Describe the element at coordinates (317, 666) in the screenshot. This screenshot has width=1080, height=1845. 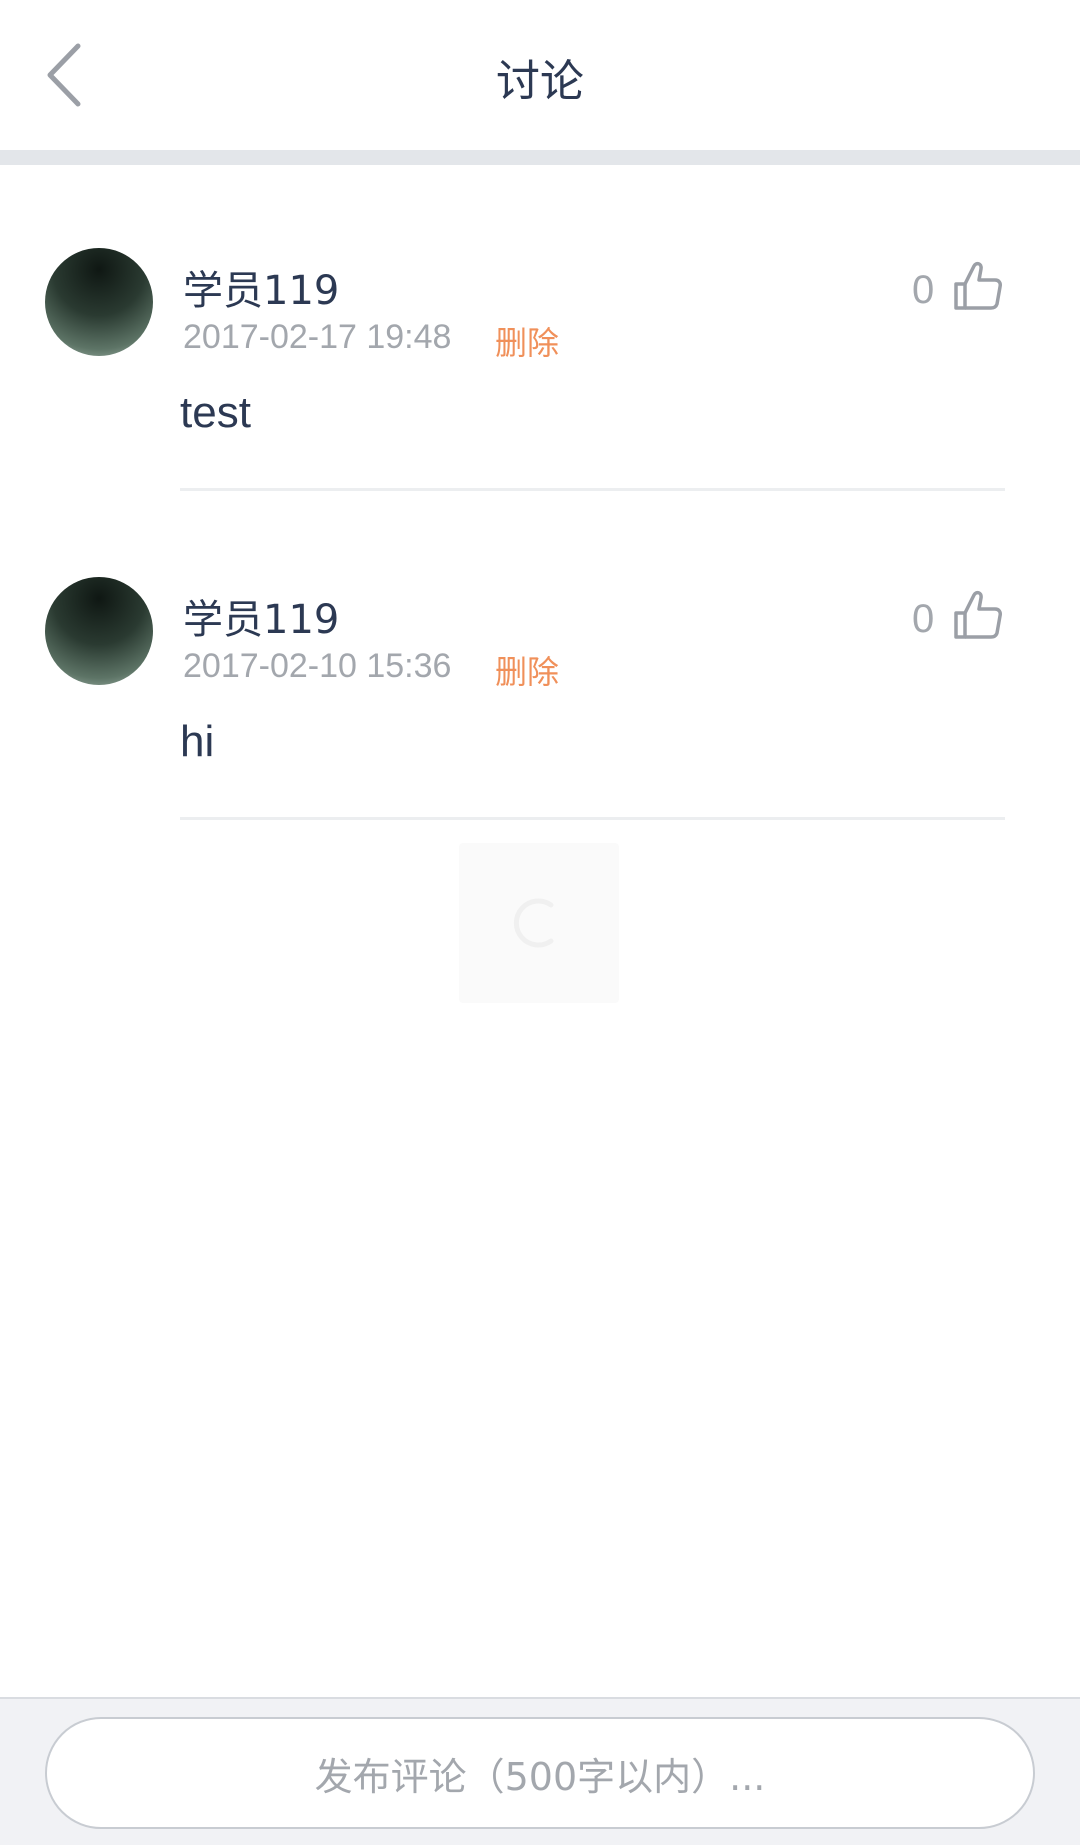
I see `comment-timestamp: 2017-02-10 15:36` at that location.